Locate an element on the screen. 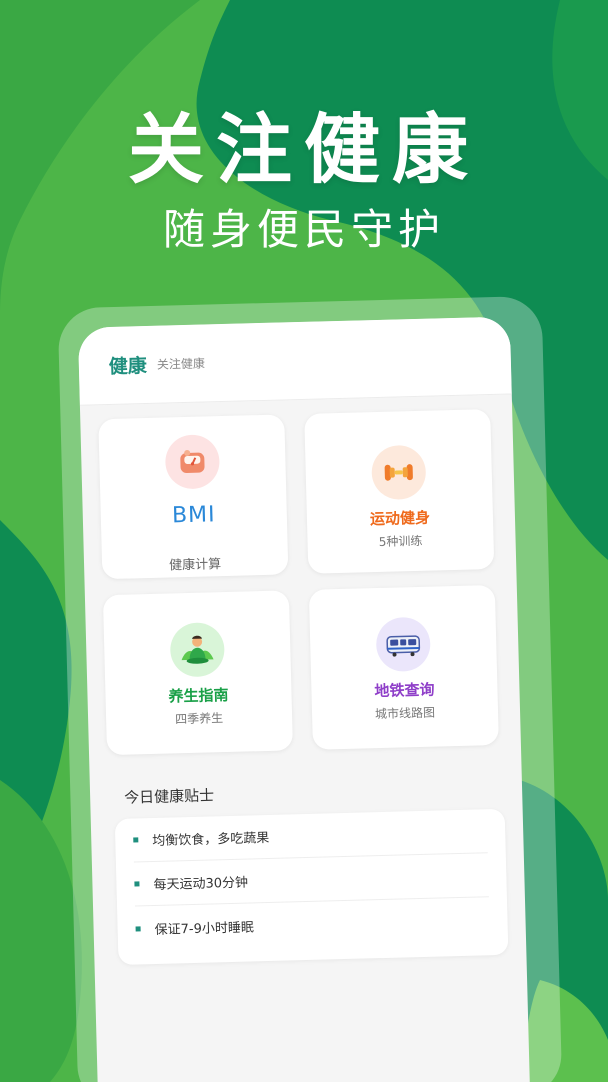 Image resolution: width=608 pixels, height=1082 pixels. bmi-title: BMI is located at coordinates (193, 515).